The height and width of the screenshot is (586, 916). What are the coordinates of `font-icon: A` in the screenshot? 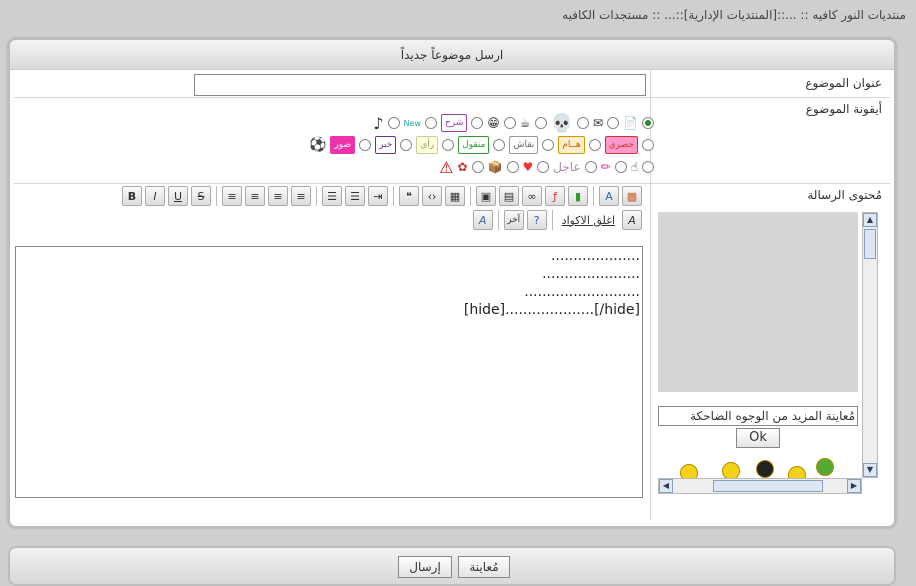 It's located at (609, 196).